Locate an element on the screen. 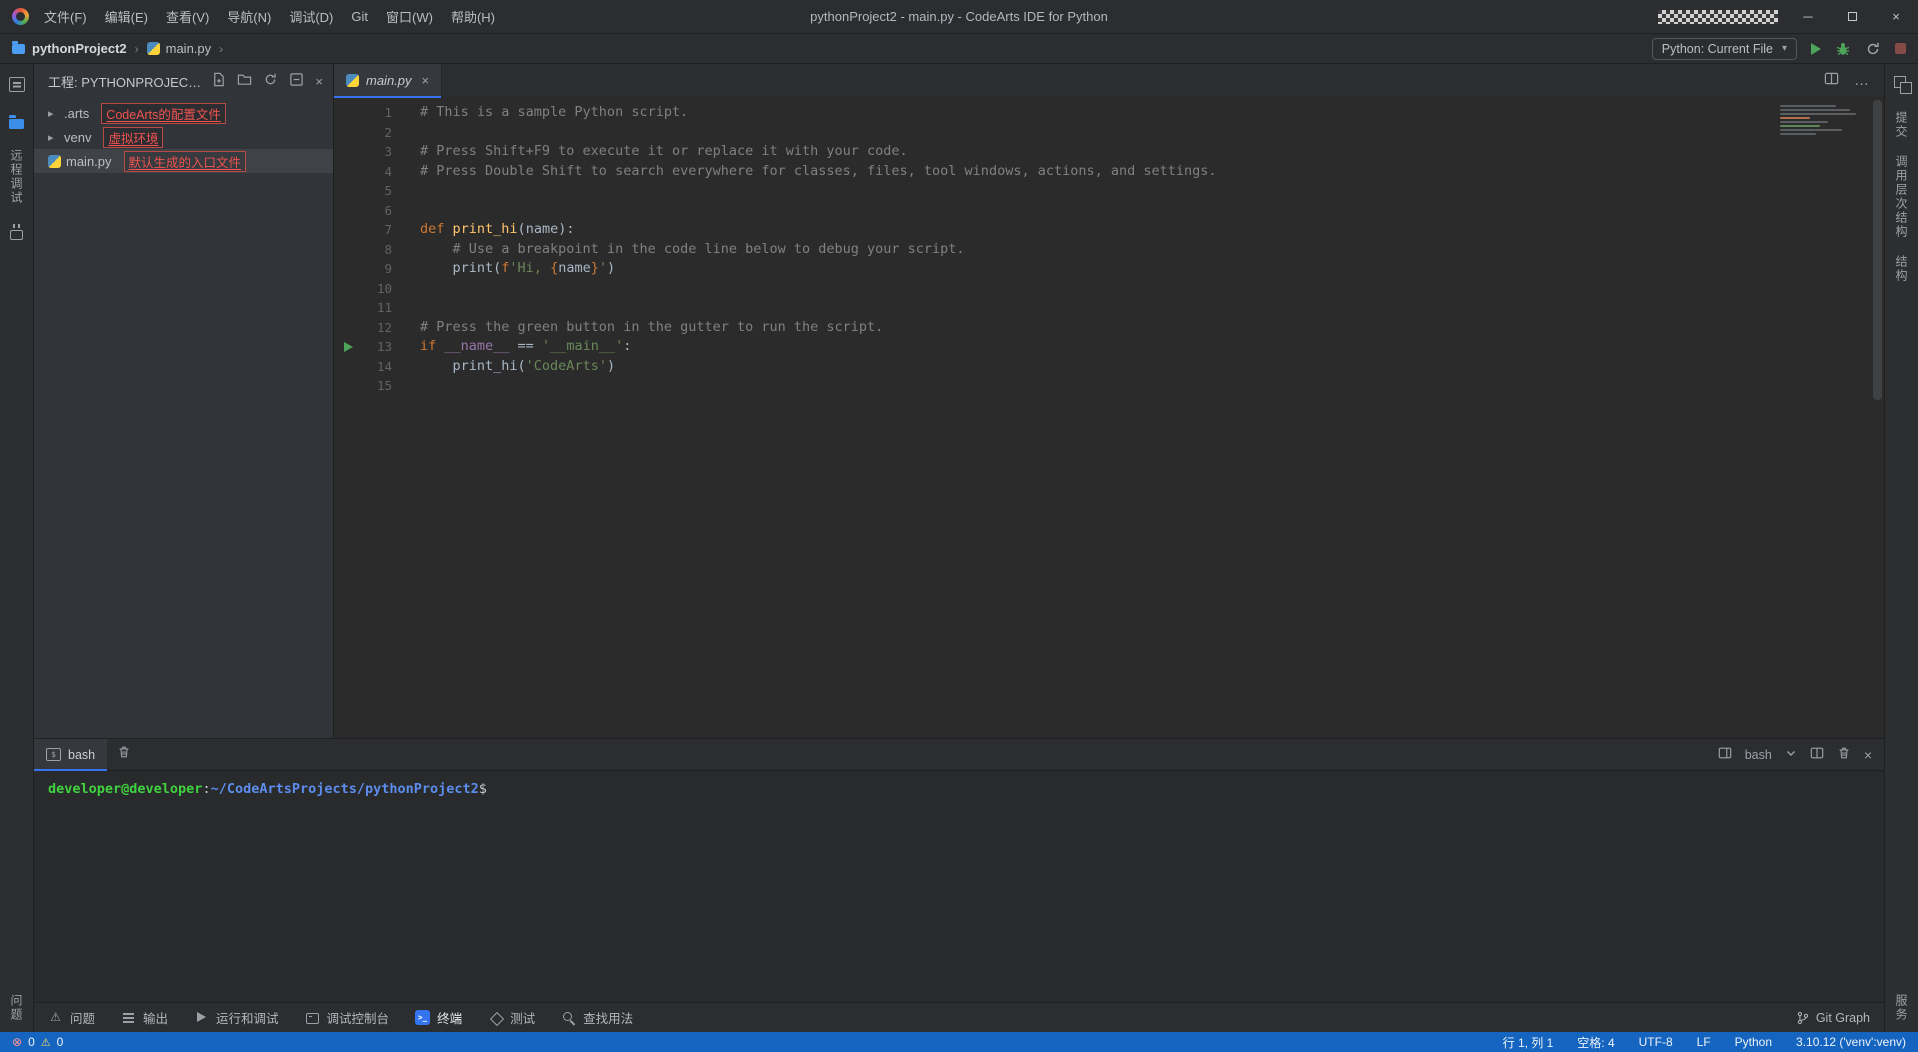 This screenshot has width=1918, height=1052. gutter: 7 is located at coordinates (373, 230).